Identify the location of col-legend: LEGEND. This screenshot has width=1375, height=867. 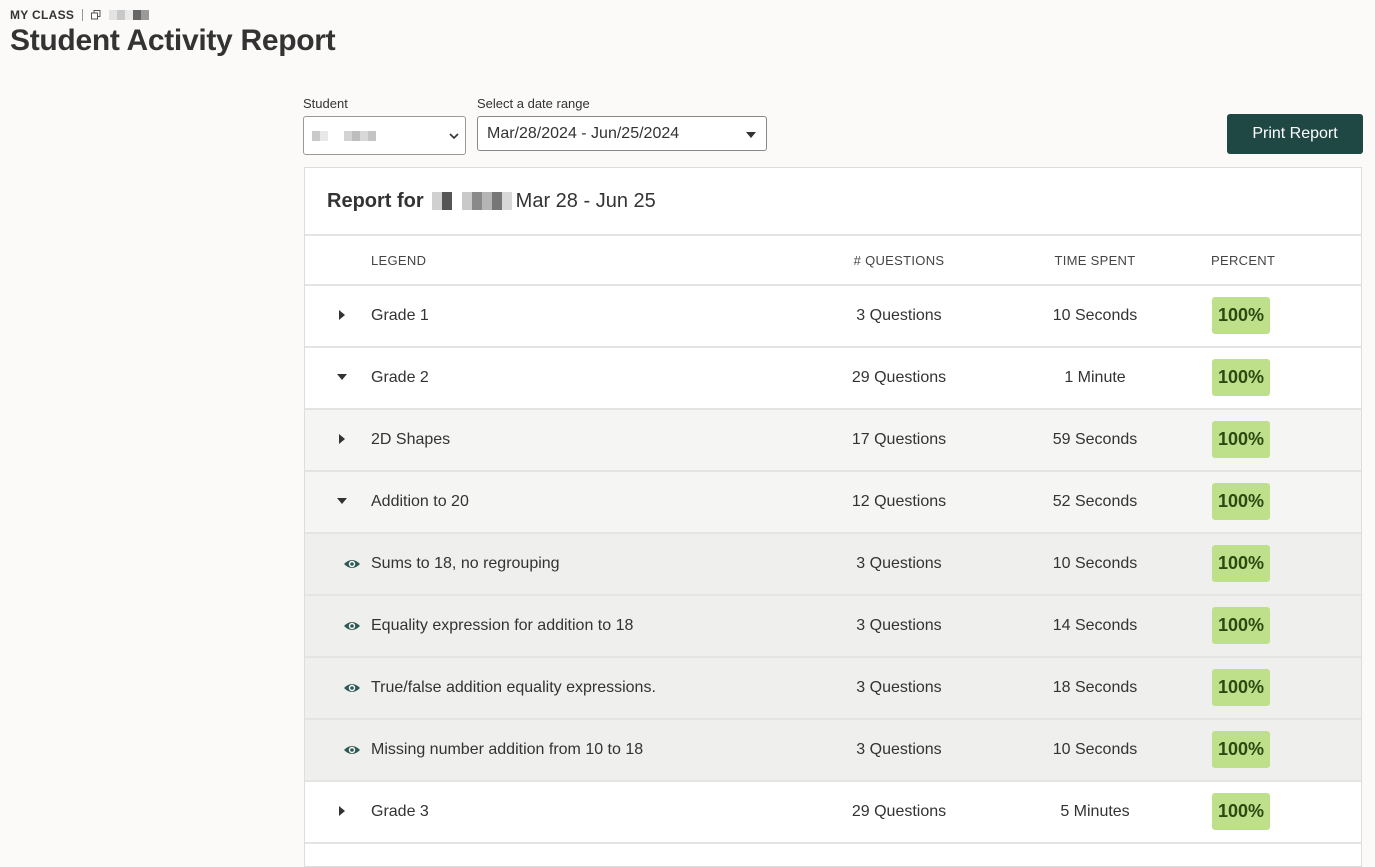
(399, 260).